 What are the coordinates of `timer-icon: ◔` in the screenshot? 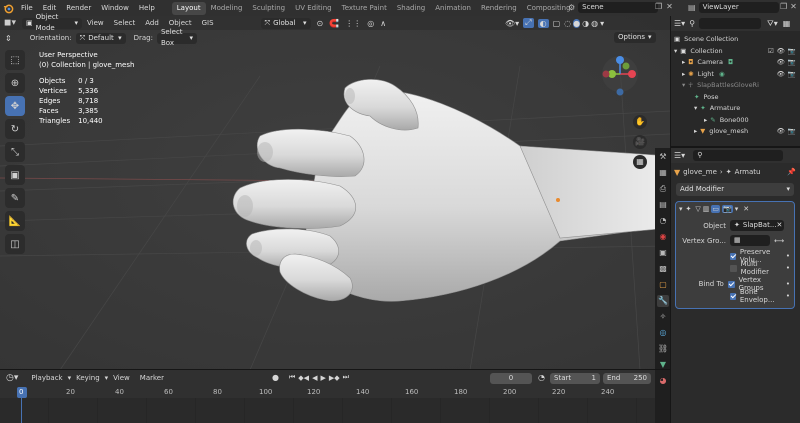 It's located at (541, 377).